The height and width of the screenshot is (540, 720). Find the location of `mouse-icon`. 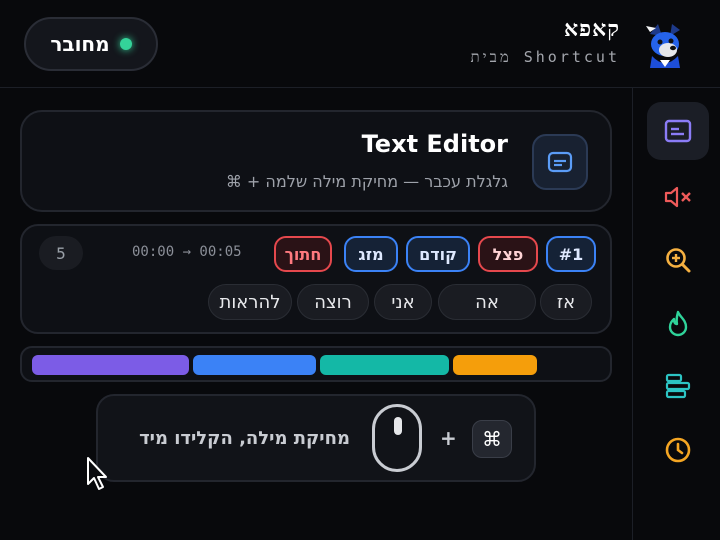

mouse-icon is located at coordinates (397, 438).